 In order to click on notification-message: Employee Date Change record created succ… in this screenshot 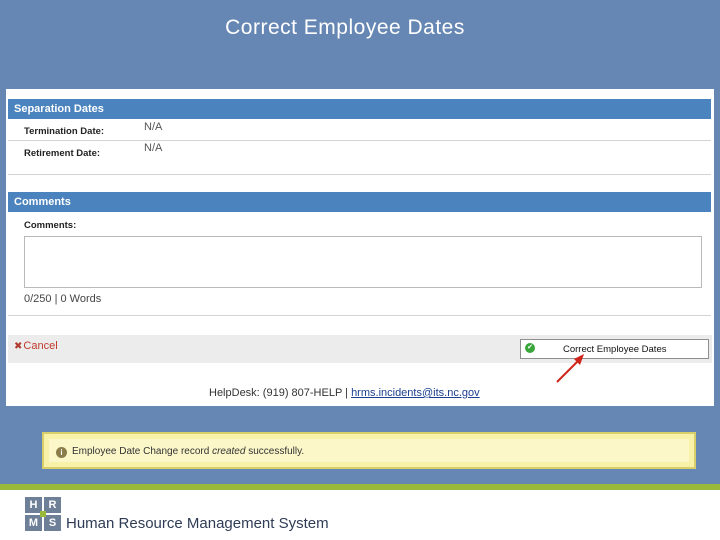, I will do `click(188, 451)`.